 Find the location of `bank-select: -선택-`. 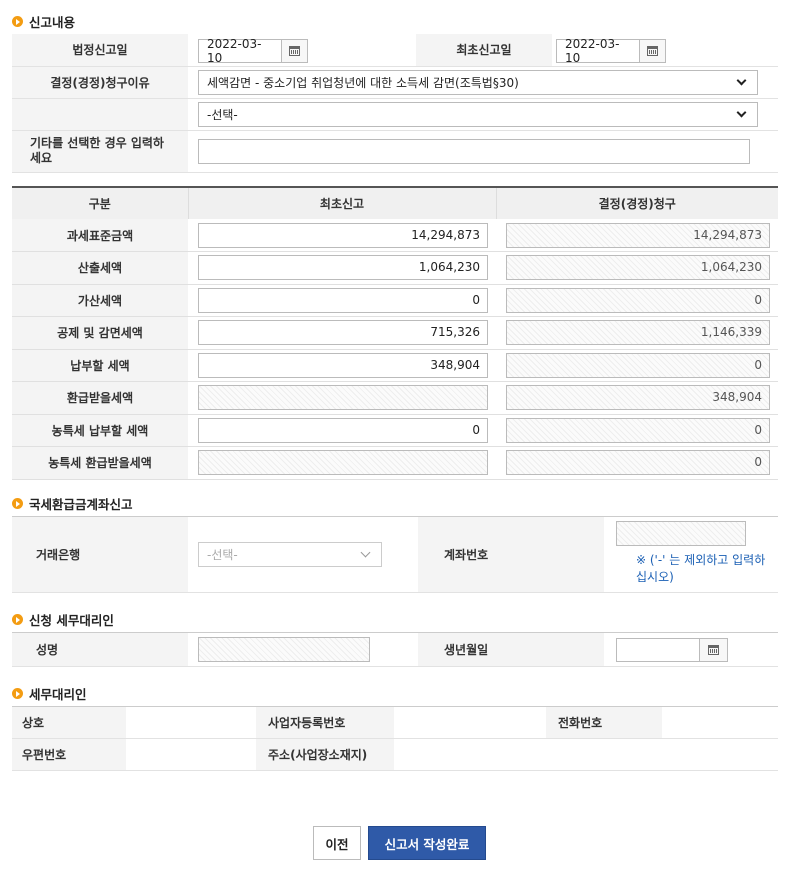

bank-select: -선택- is located at coordinates (290, 554).